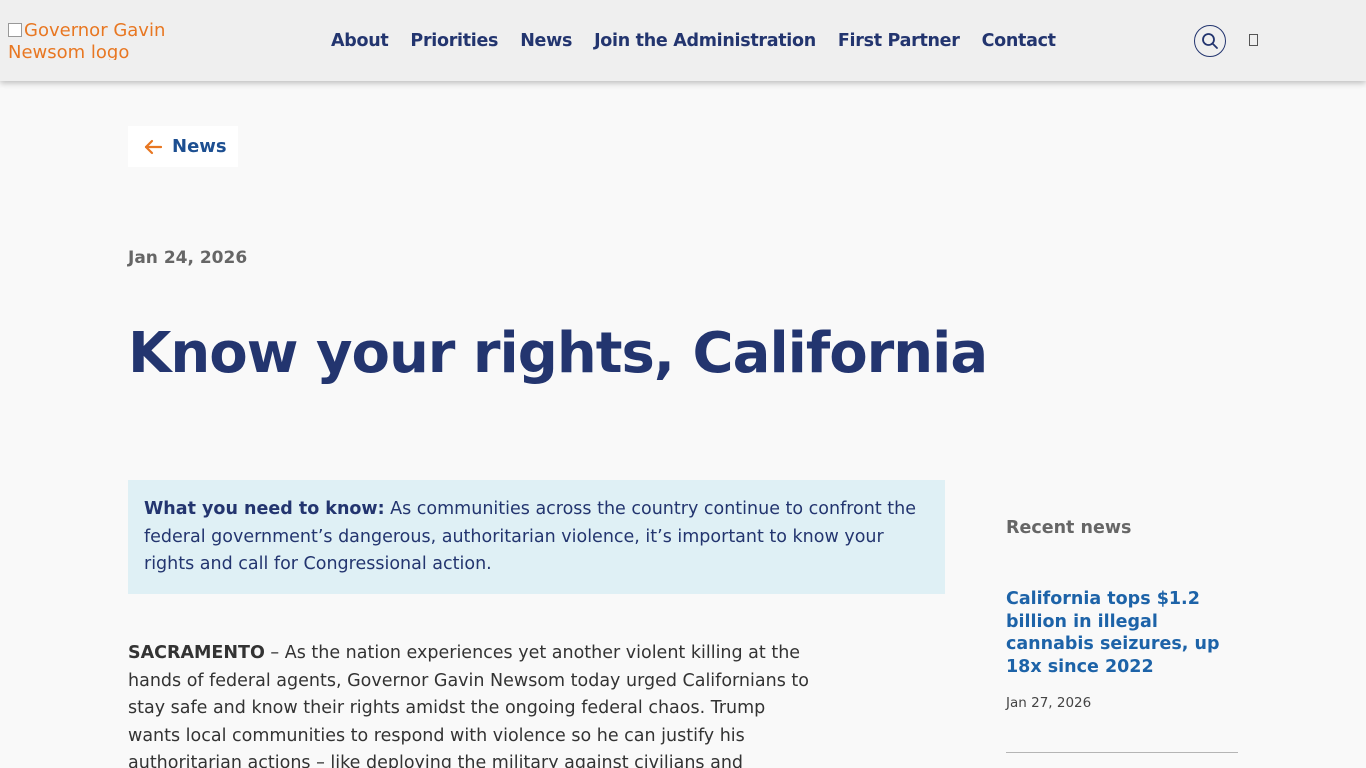  I want to click on back-to-news-link: News, so click(183, 146).